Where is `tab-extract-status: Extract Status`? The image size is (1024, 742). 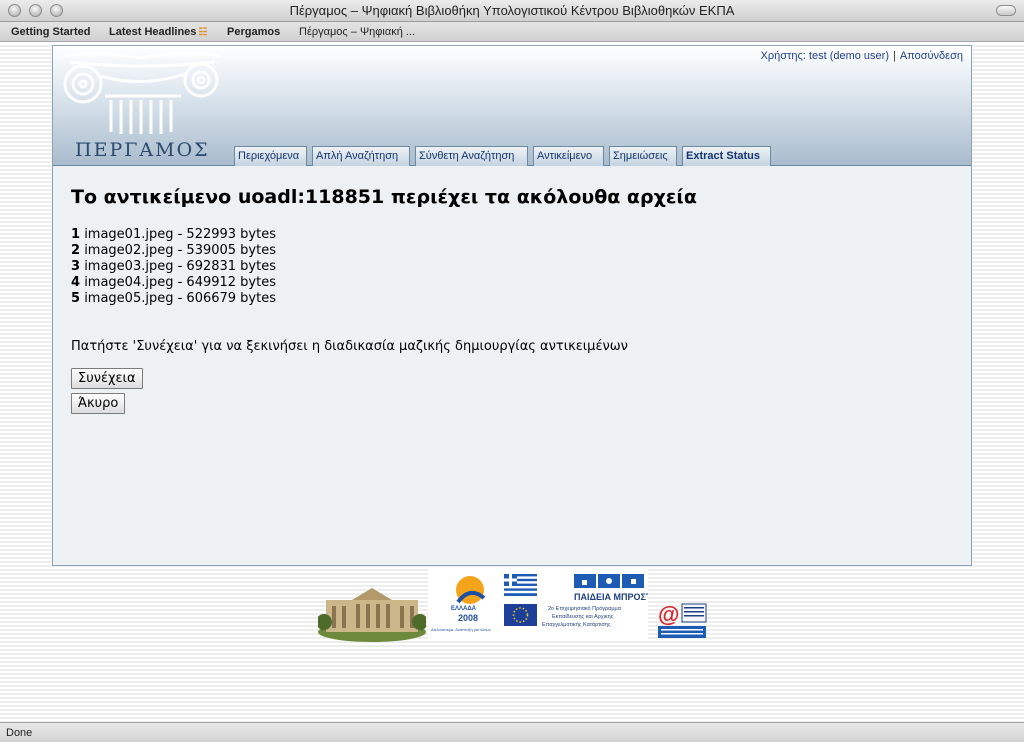 tab-extract-status: Extract Status is located at coordinates (726, 156).